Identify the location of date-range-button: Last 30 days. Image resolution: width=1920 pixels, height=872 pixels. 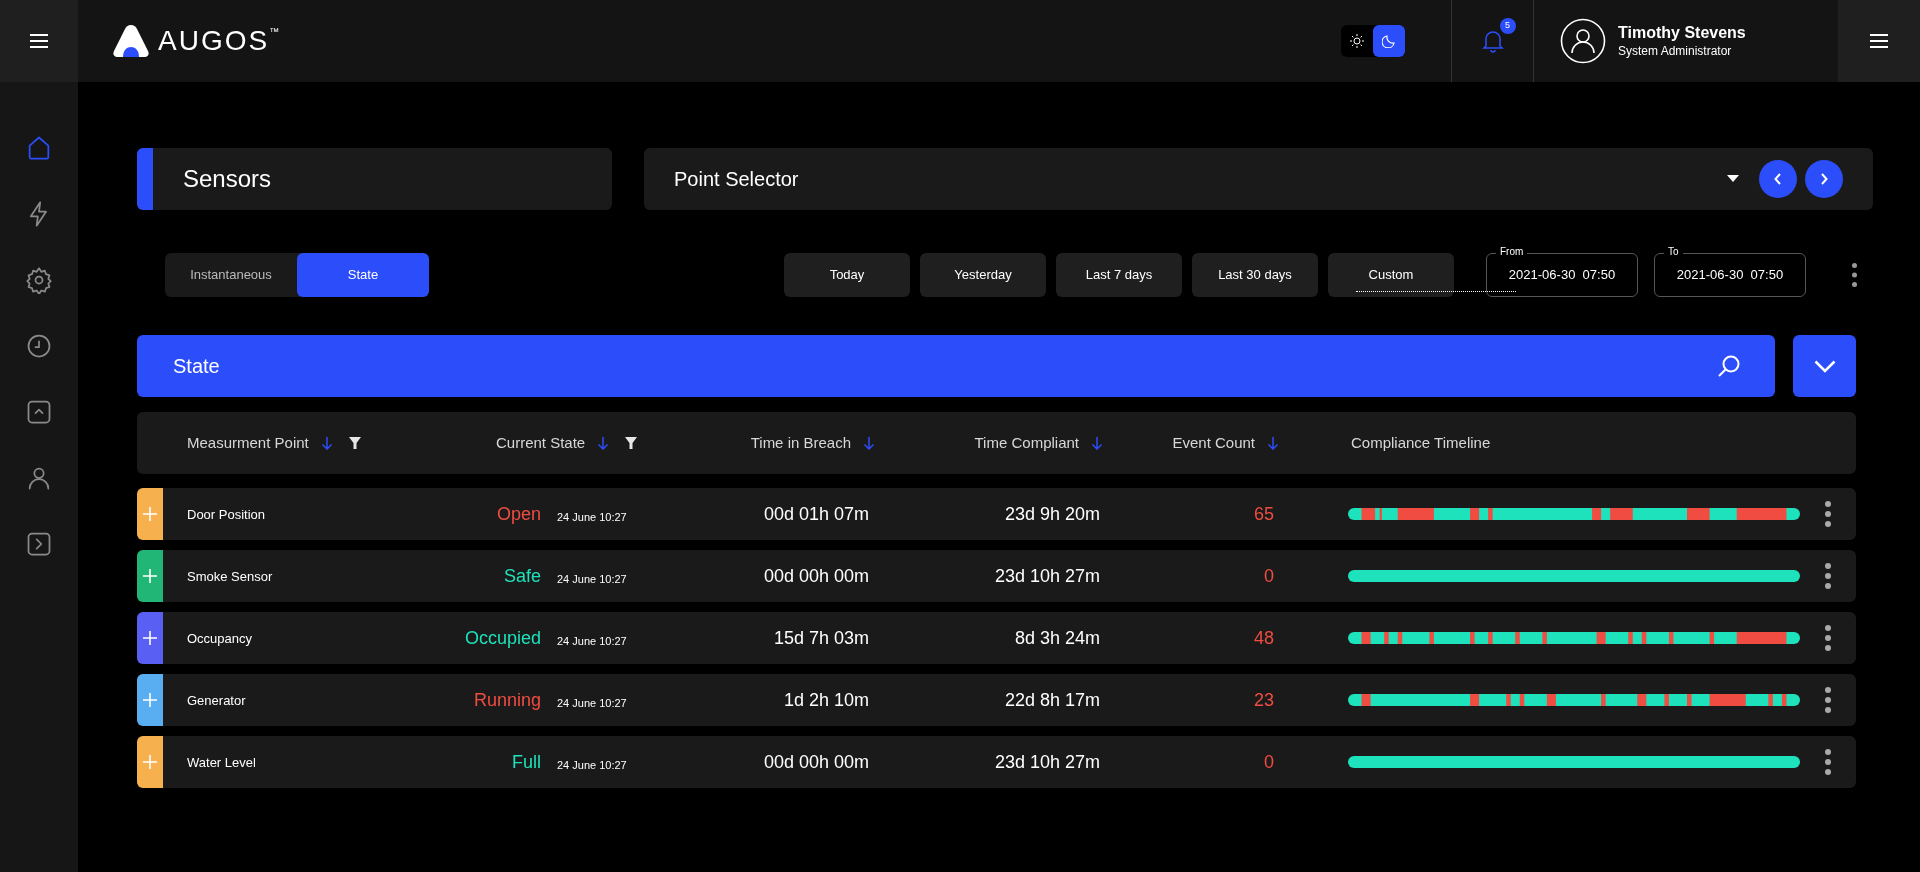
(1255, 275).